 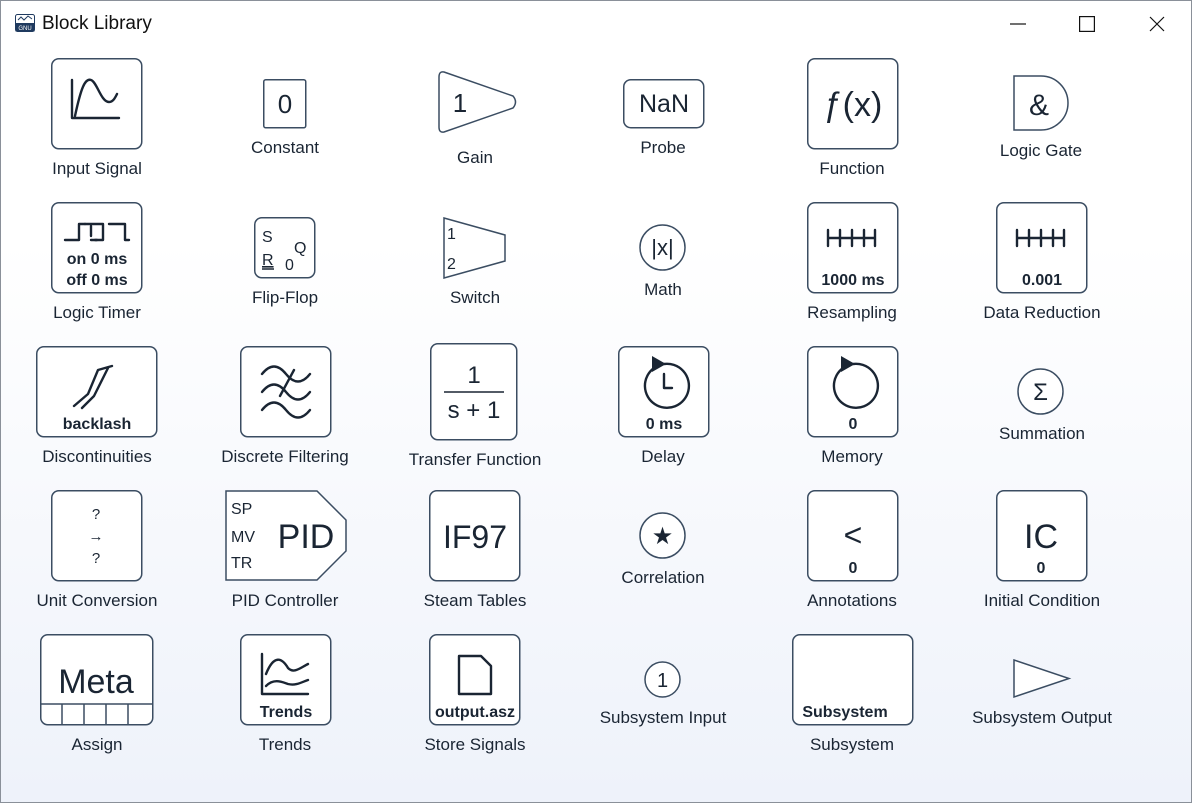 I want to click on subsystem-label: Subsystem, so click(x=852, y=744).